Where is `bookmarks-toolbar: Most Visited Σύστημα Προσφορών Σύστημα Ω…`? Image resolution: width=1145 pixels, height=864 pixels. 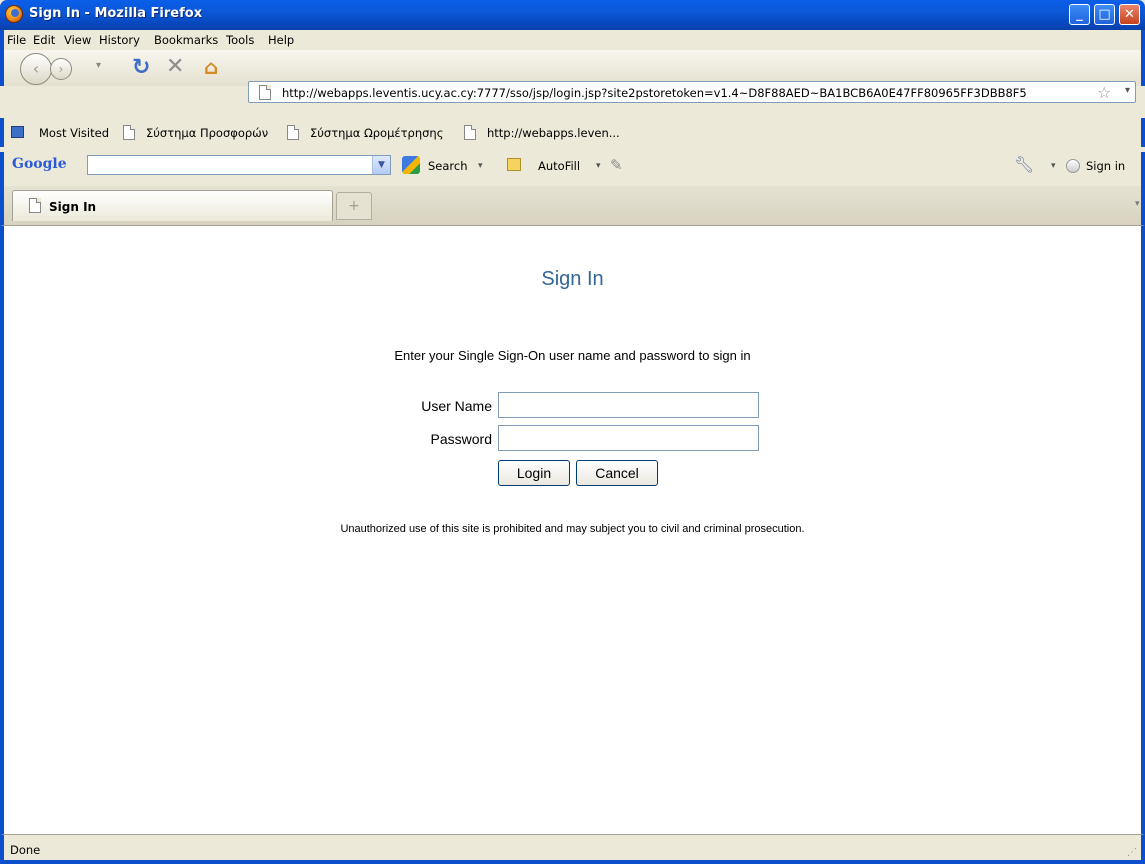 bookmarks-toolbar: Most Visited Σύστημα Προσφορών Σύστημα Ω… is located at coordinates (572, 132).